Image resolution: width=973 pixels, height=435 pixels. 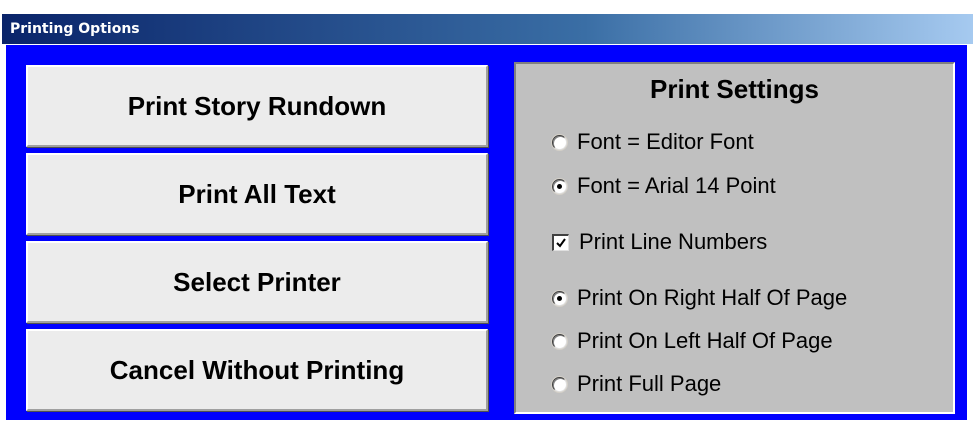 What do you see at coordinates (560, 242) in the screenshot?
I see `checkbox-check-icon` at bounding box center [560, 242].